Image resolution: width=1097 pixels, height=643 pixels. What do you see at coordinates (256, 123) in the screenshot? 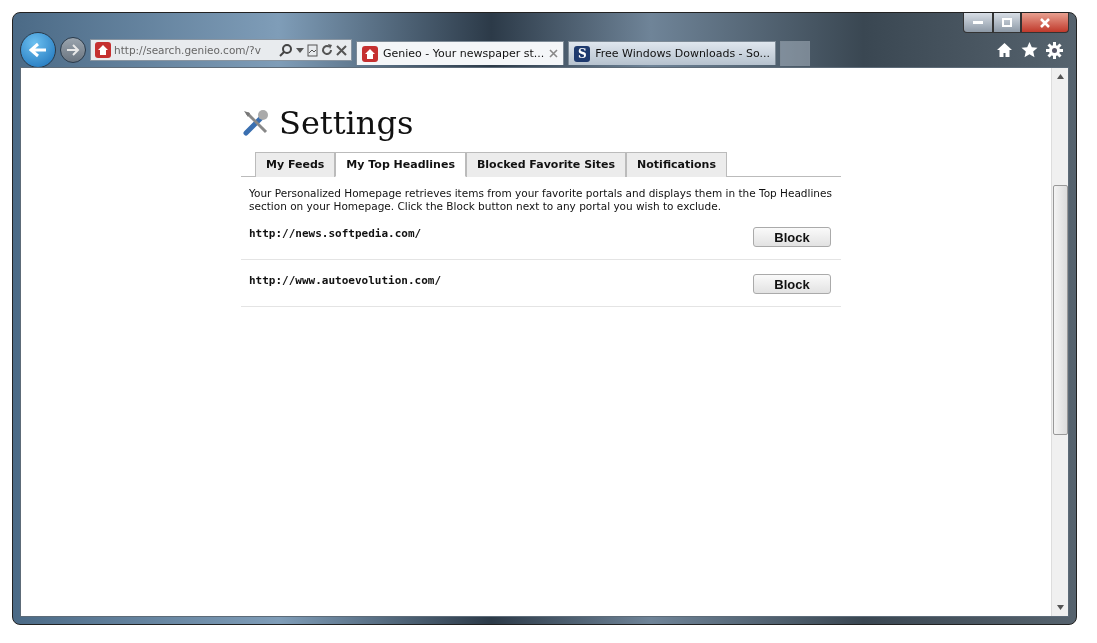
I see `tools-icon` at bounding box center [256, 123].